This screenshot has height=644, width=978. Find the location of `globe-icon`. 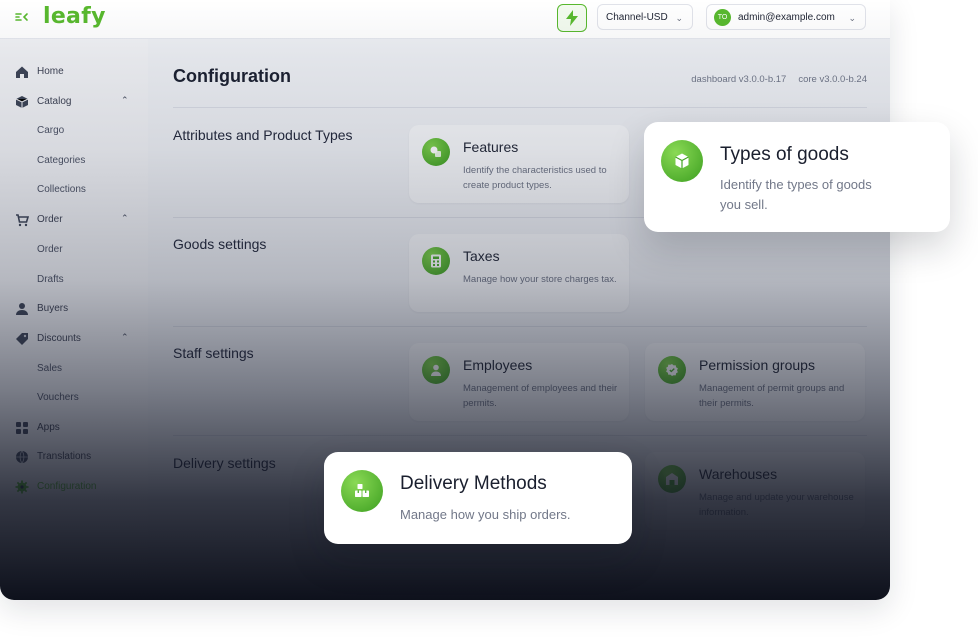

globe-icon is located at coordinates (22, 457).